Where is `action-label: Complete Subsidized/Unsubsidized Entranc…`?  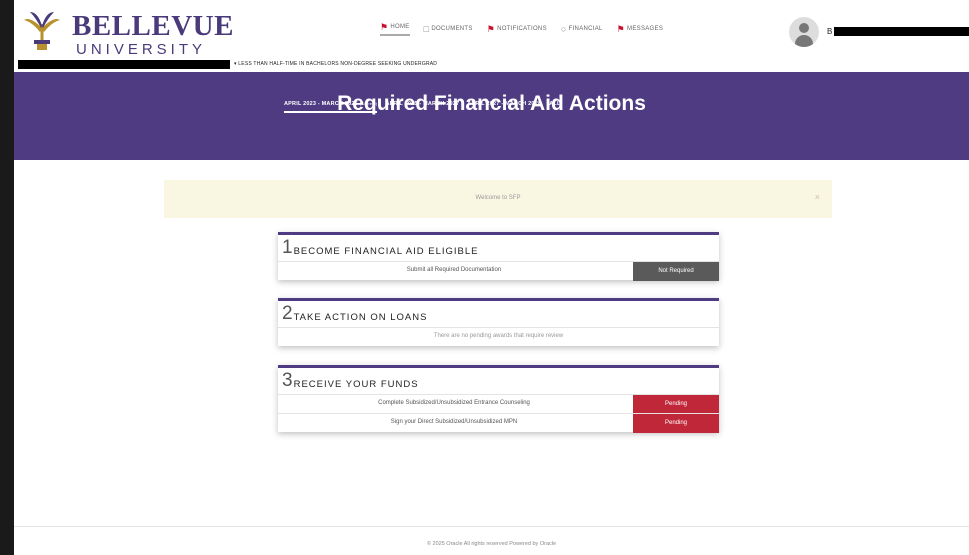 action-label: Complete Subsidized/Unsubsidized Entranc… is located at coordinates (454, 403).